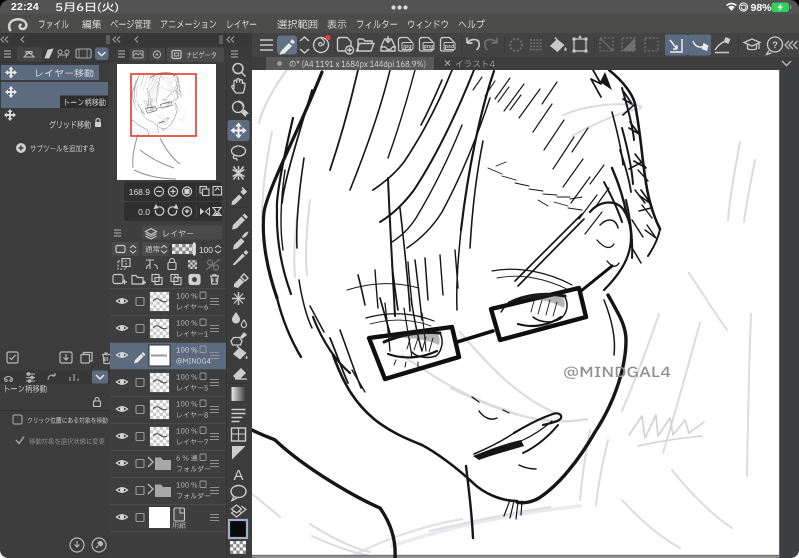  What do you see at coordinates (238, 475) in the screenshot?
I see `svg-text: A` at bounding box center [238, 475].